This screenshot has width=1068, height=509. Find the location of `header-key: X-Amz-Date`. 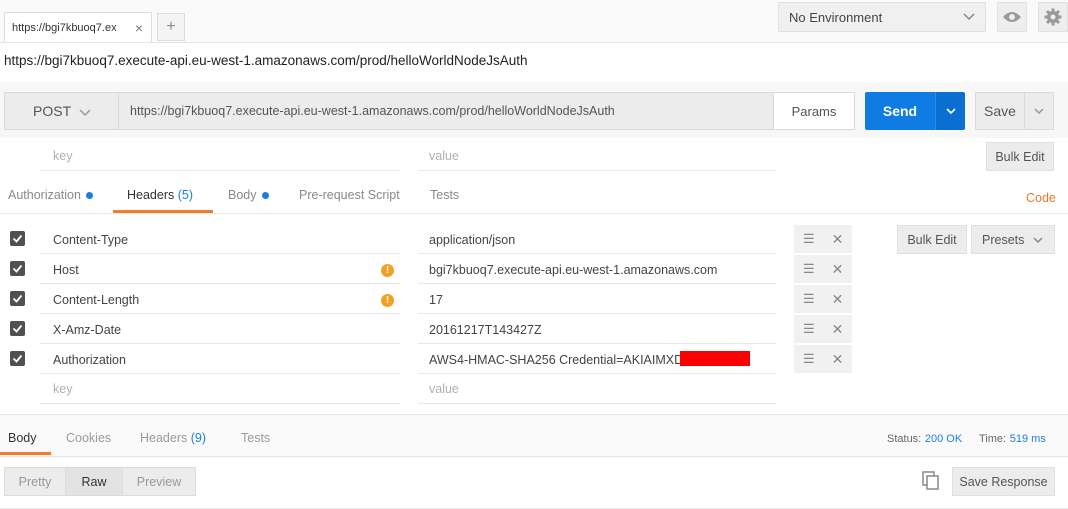

header-key: X-Amz-Date is located at coordinates (87, 330).